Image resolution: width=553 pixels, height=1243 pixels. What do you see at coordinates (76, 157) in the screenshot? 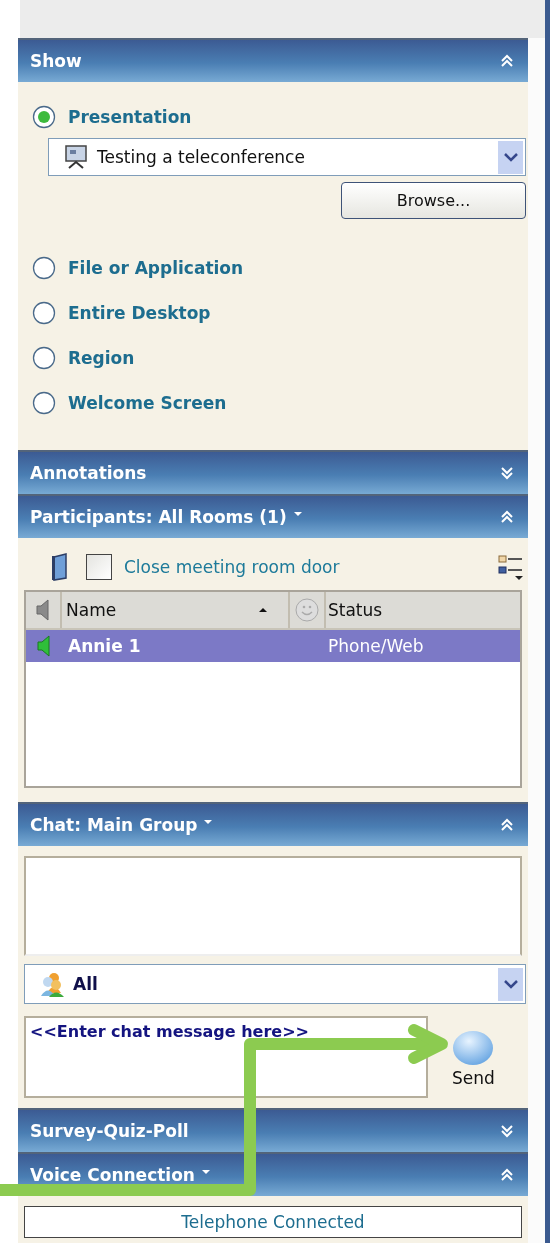
I see `presentation-icon` at bounding box center [76, 157].